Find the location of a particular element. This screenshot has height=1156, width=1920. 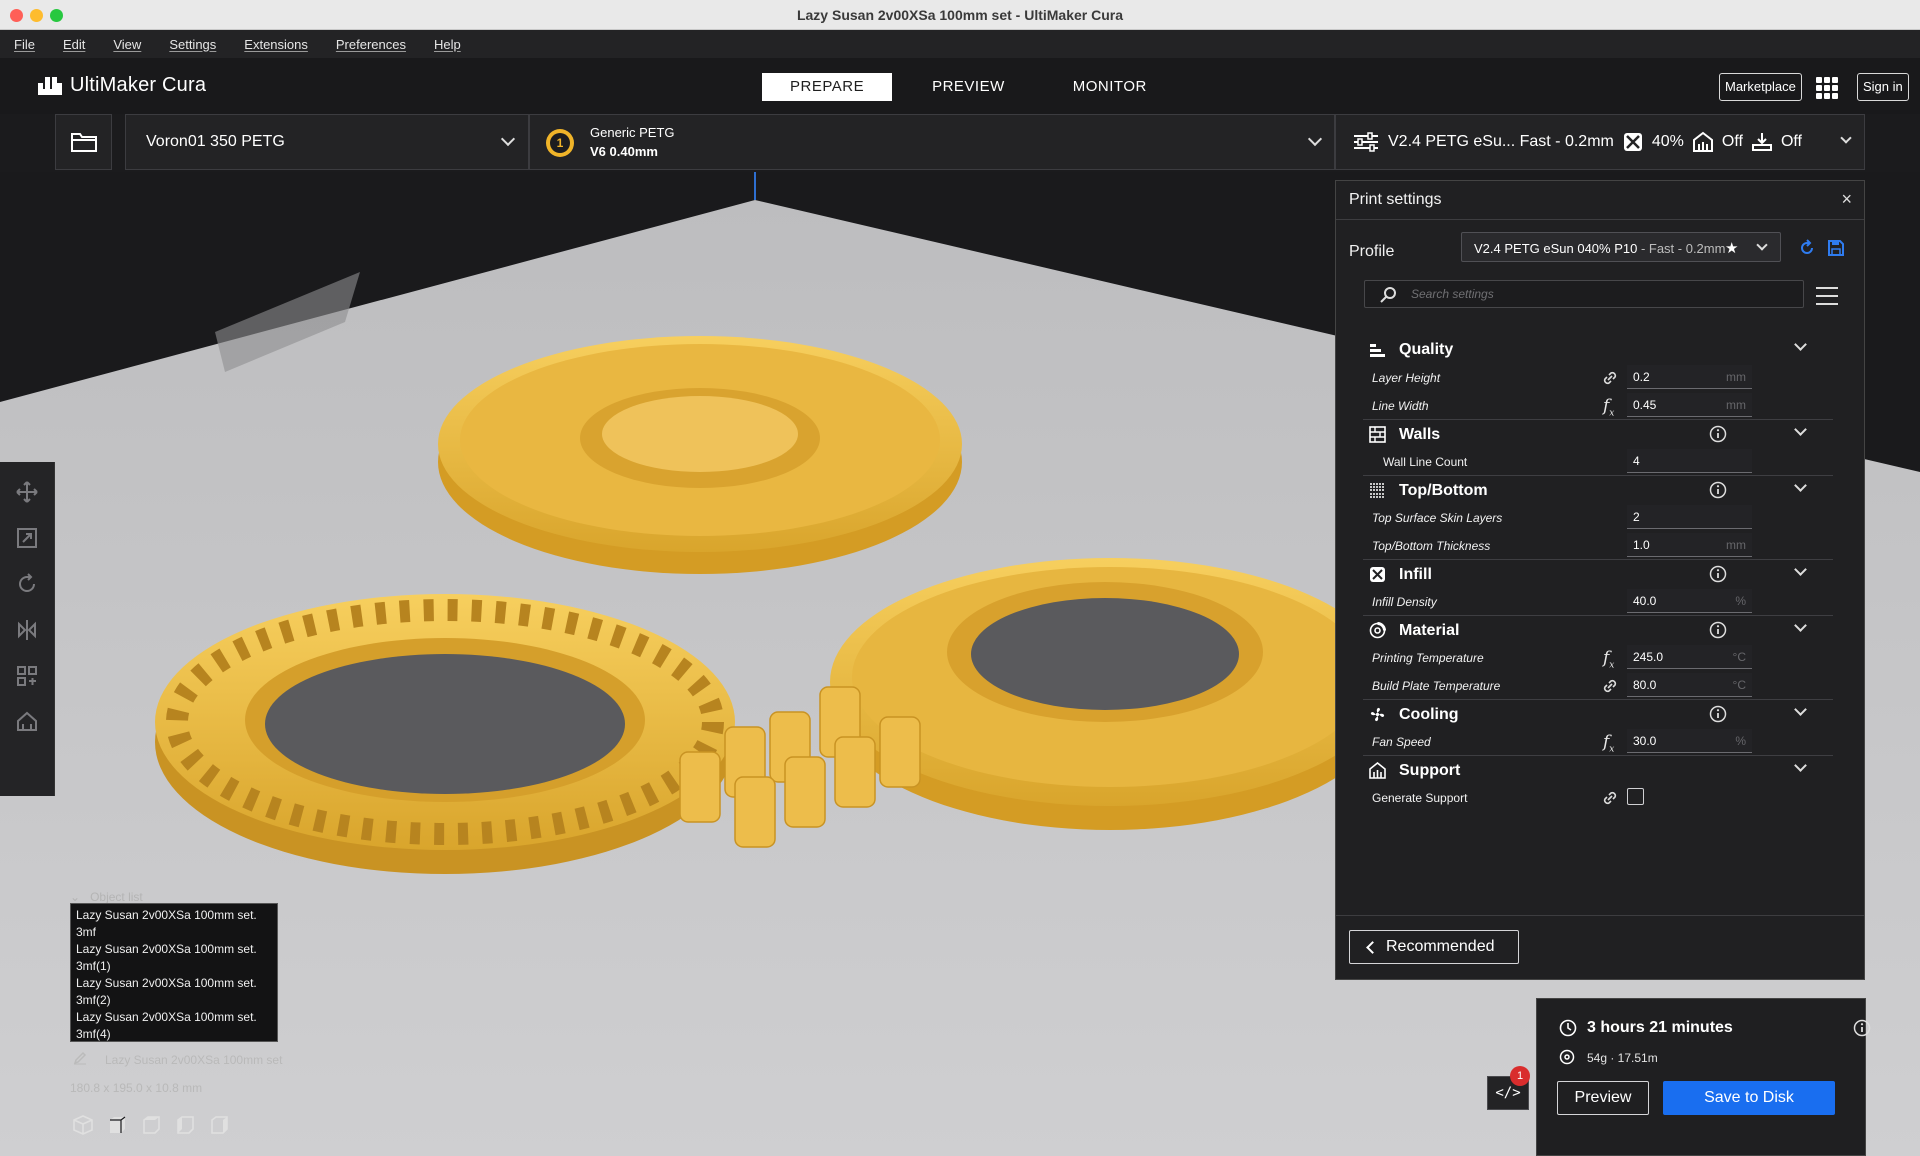

list-item: 3mf(4) is located at coordinates (174, 1034).